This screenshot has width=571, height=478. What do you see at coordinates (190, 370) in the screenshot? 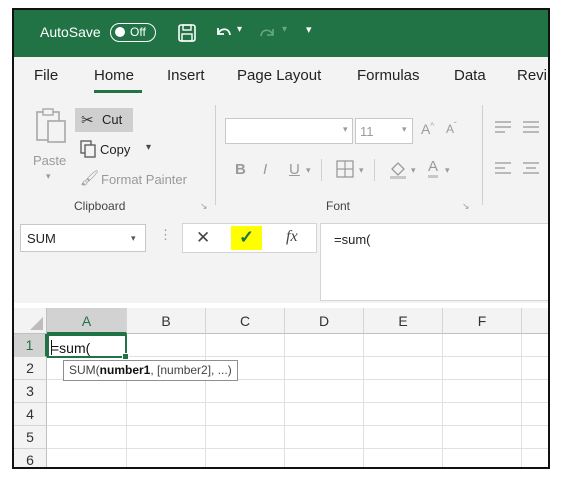
I see `tooltip-remaining-args: , [number2], ...)` at bounding box center [190, 370].